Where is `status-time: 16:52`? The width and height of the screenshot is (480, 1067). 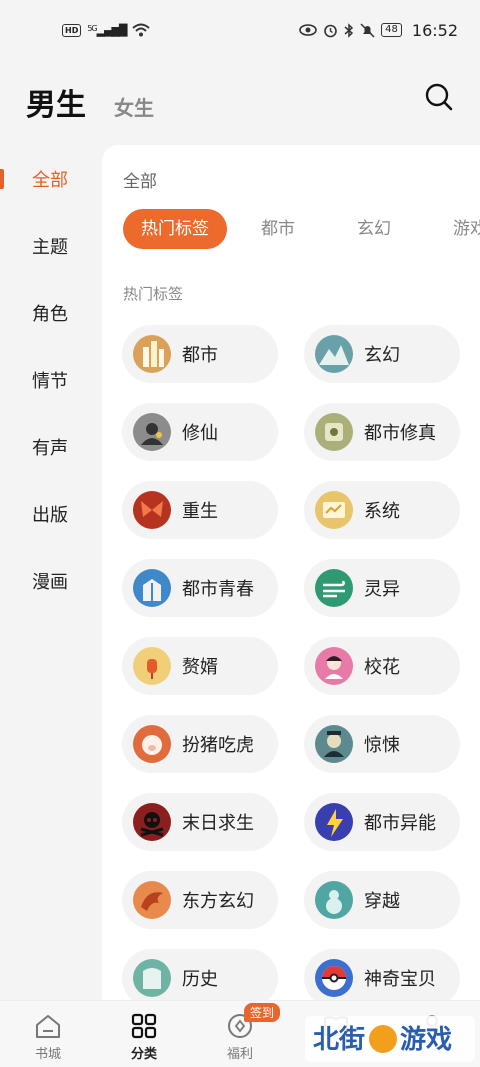 status-time: 16:52 is located at coordinates (434, 30).